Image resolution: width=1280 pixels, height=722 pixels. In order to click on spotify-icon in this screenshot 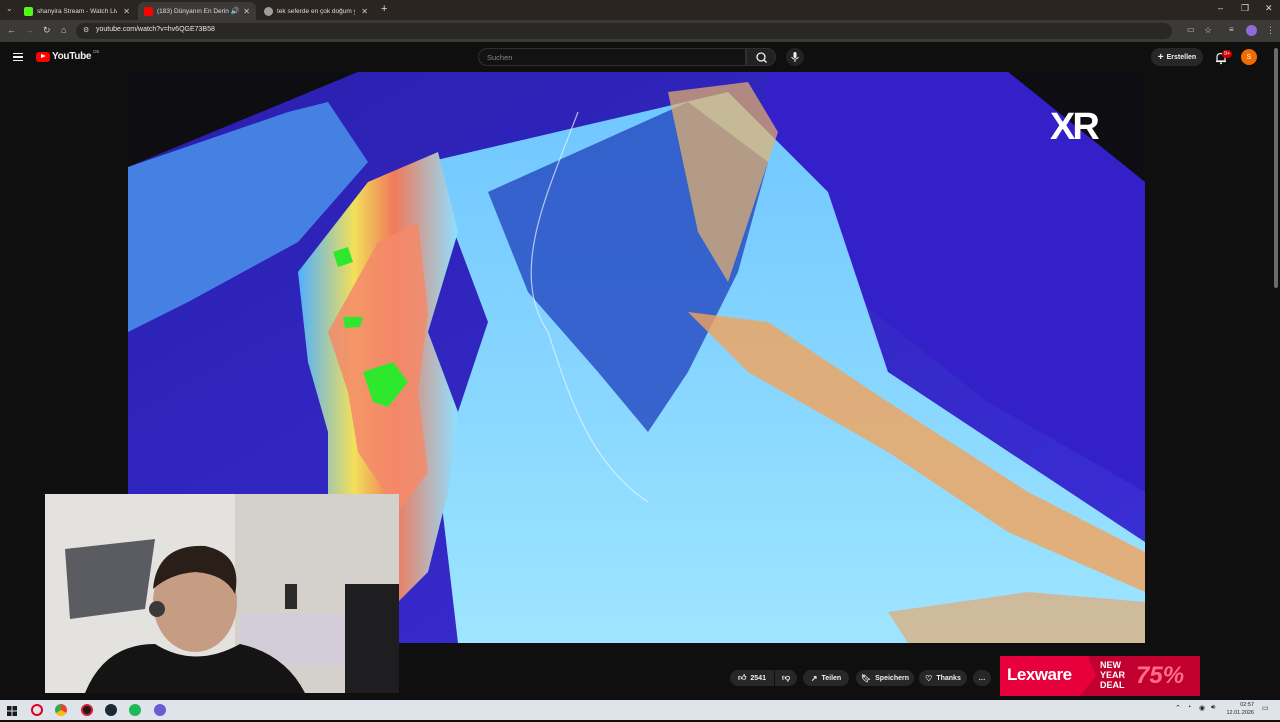, I will do `click(135, 710)`.